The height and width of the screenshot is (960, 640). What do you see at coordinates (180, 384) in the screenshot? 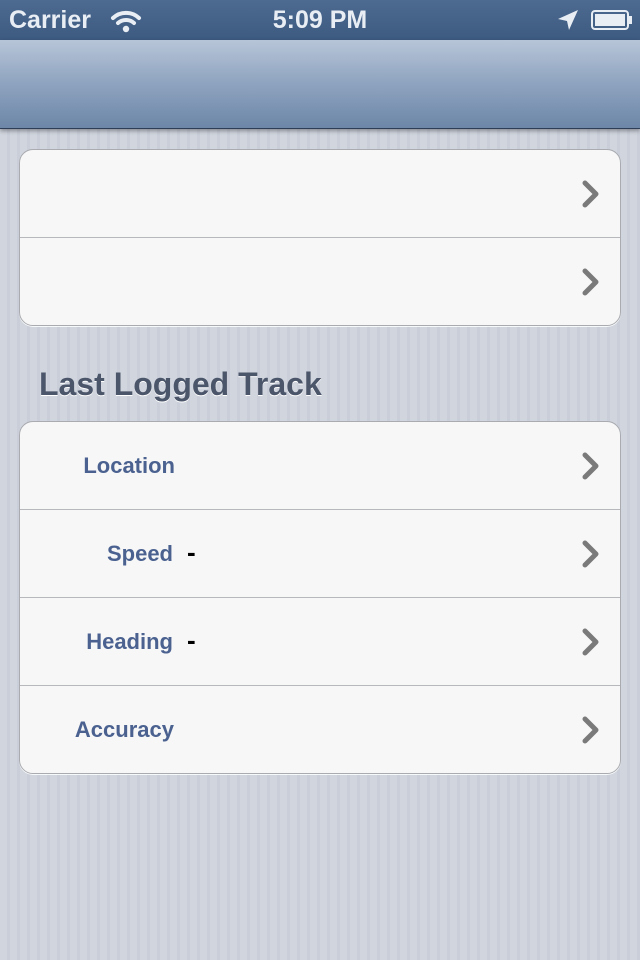
I see `section-header-last-logged-track: Last Logged Track` at bounding box center [180, 384].